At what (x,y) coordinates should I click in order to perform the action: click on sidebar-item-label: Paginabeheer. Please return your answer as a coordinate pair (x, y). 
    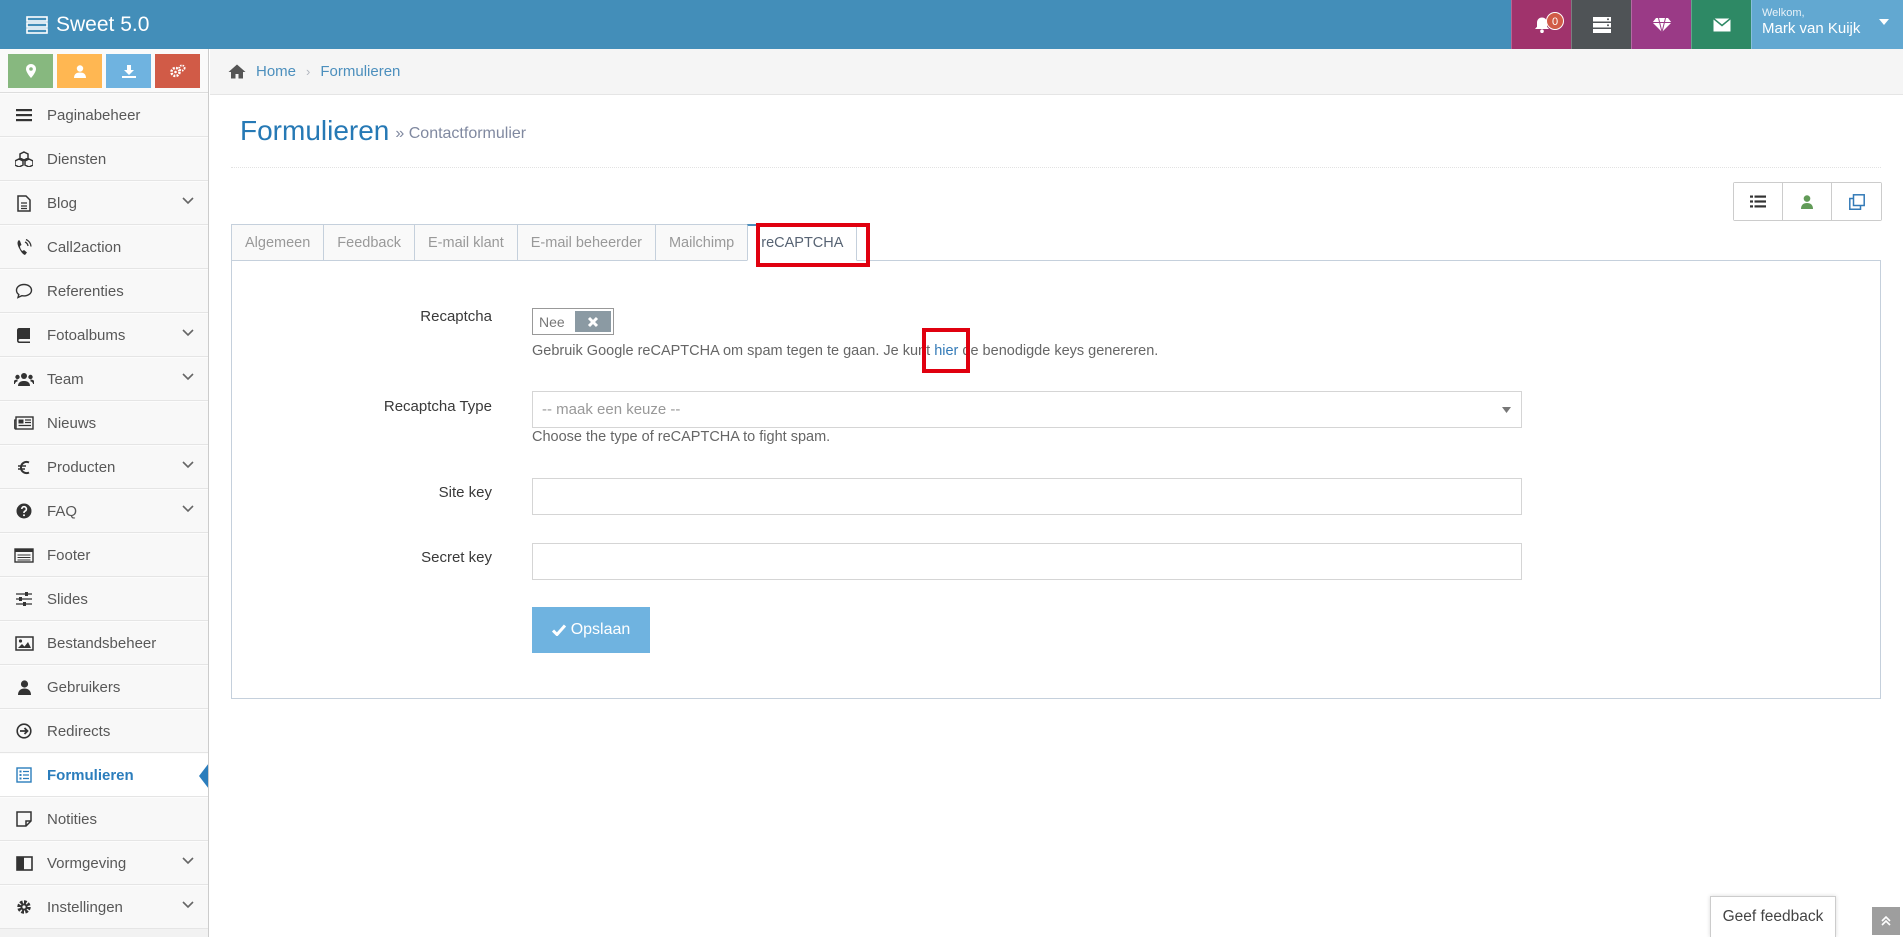
    Looking at the image, I should click on (94, 115).